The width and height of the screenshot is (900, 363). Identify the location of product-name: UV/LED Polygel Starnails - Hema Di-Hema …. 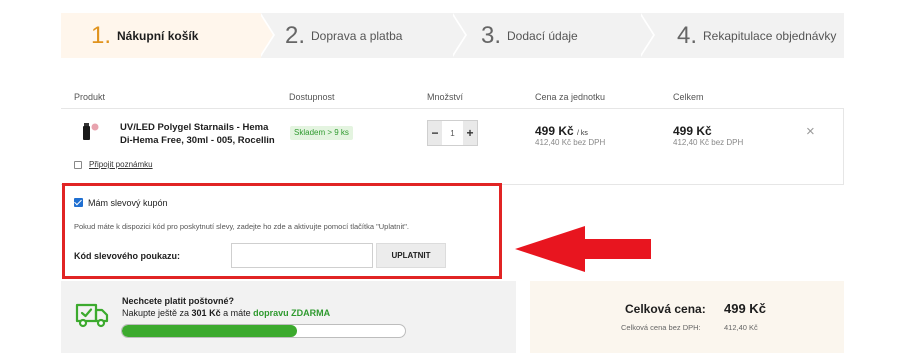
(200, 134).